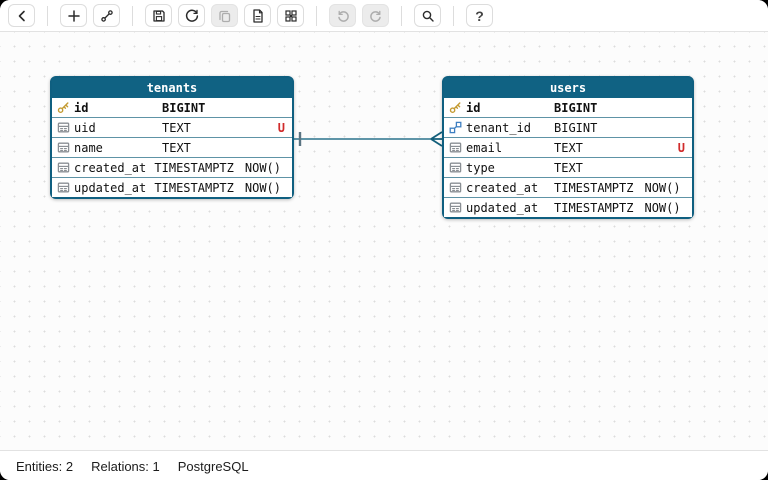 The width and height of the screenshot is (768, 480). Describe the element at coordinates (213, 466) in the screenshot. I see `sql-dialect: PostgreSQL` at that location.